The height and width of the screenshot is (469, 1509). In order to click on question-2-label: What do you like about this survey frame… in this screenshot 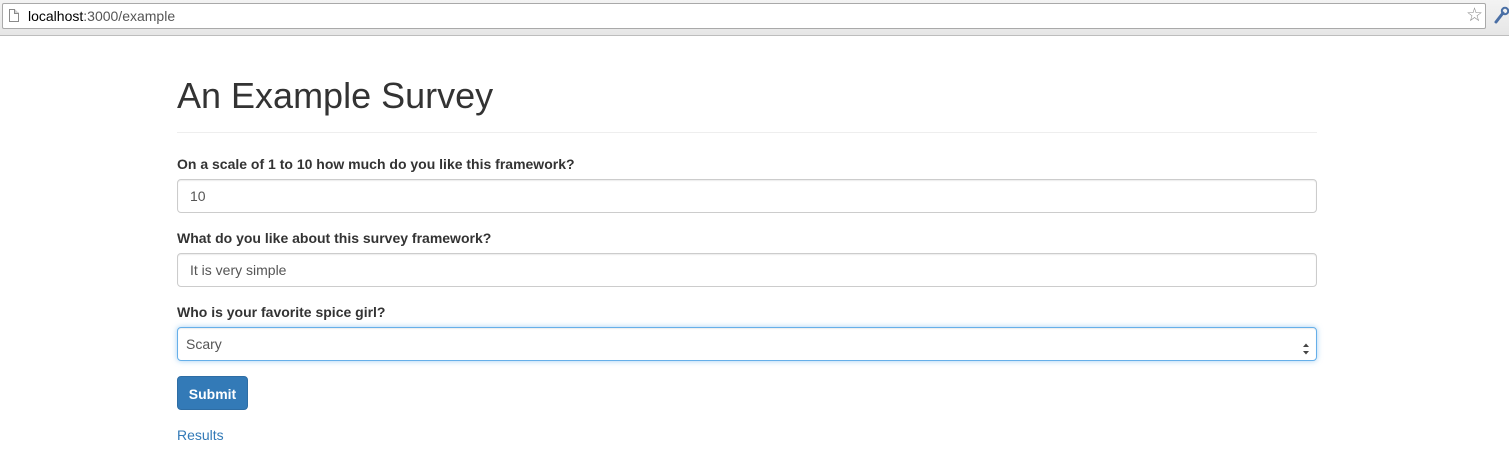, I will do `click(334, 238)`.